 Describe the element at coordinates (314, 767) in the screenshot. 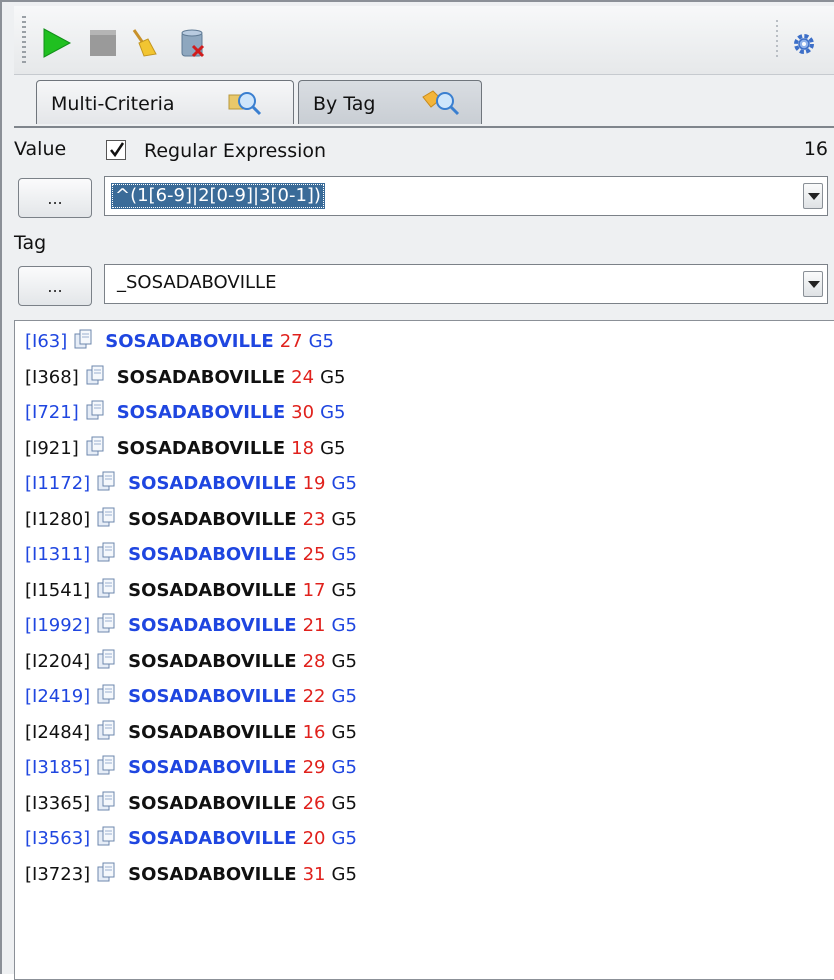

I see `list-item-age: 29` at that location.